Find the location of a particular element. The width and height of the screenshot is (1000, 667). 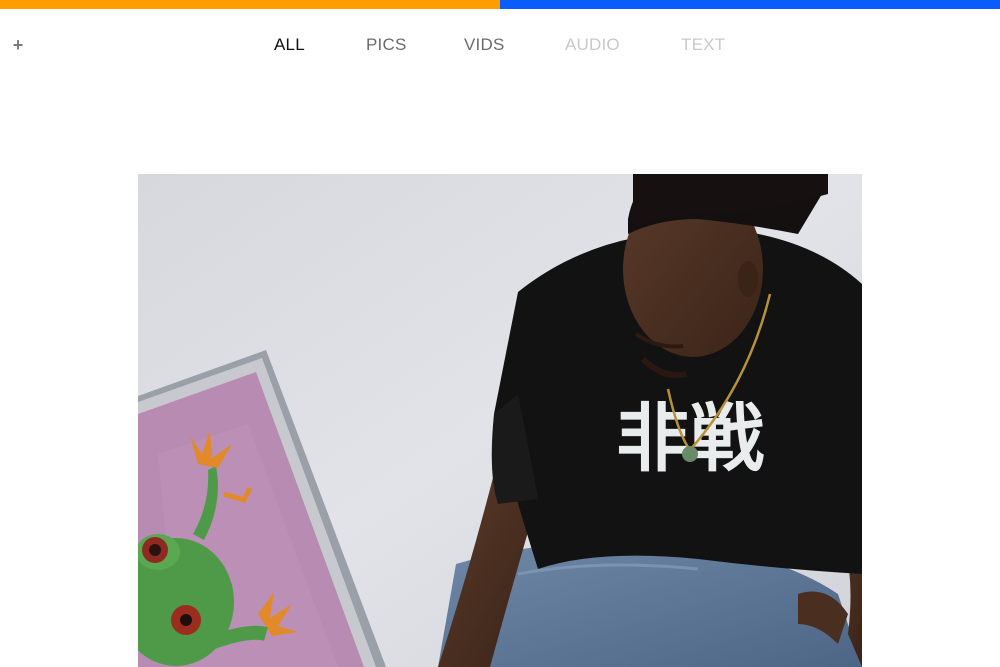

tab-pics: PICS is located at coordinates (386, 45).